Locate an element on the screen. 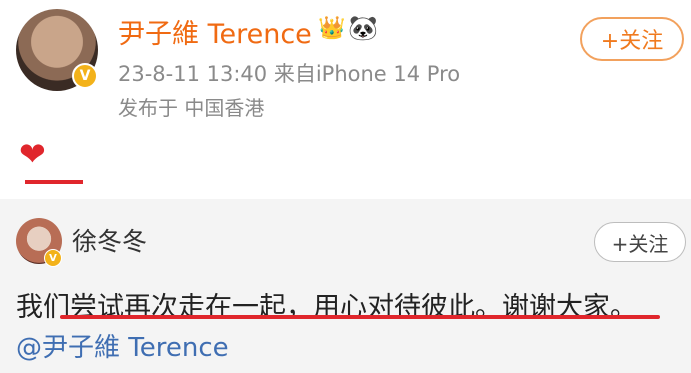 This screenshot has width=691, height=373. repost-text-underline is located at coordinates (360, 317).